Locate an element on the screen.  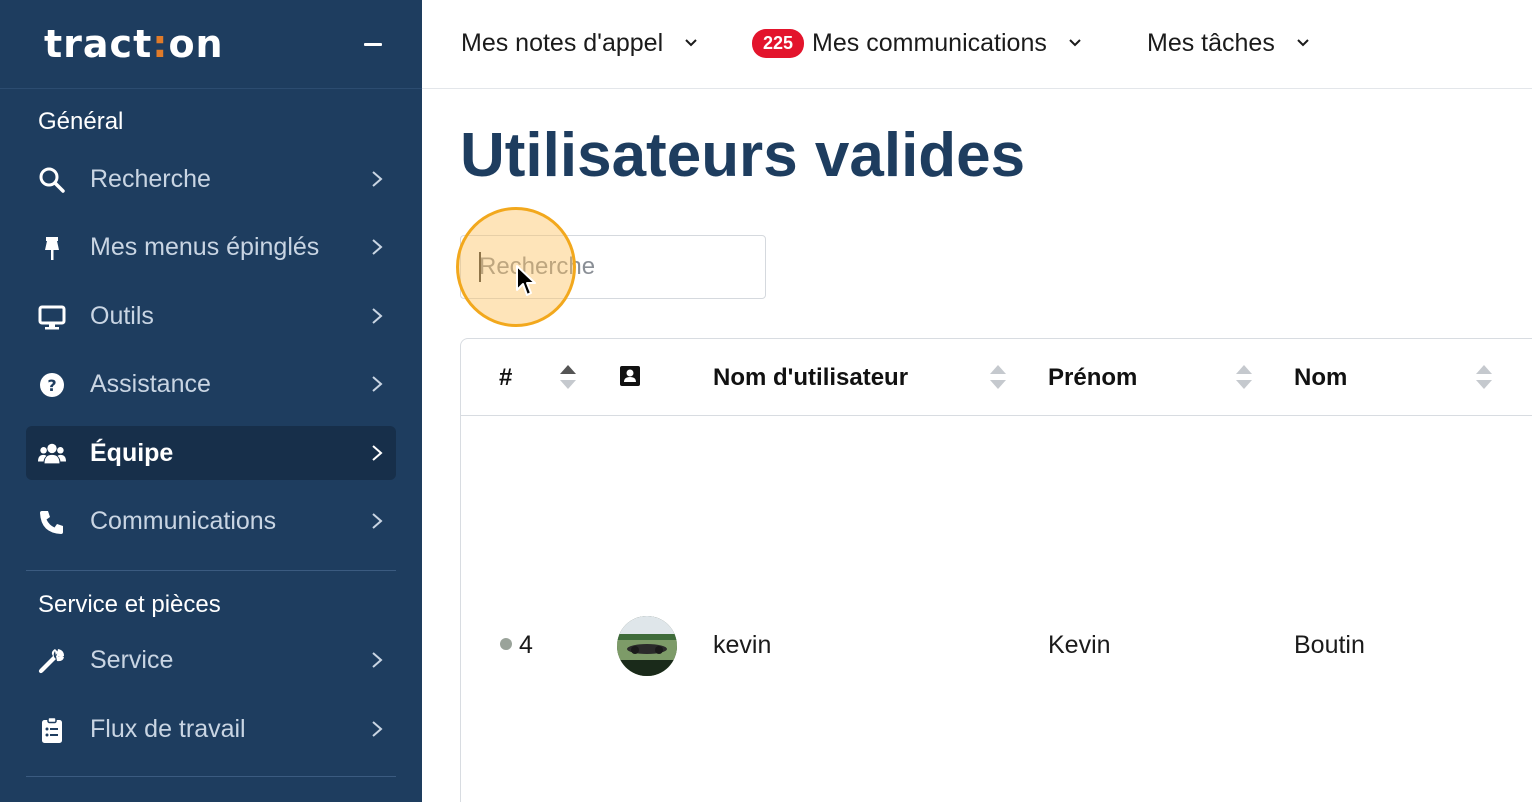
communications-menu: 225 Mes communications is located at coordinates (917, 45).